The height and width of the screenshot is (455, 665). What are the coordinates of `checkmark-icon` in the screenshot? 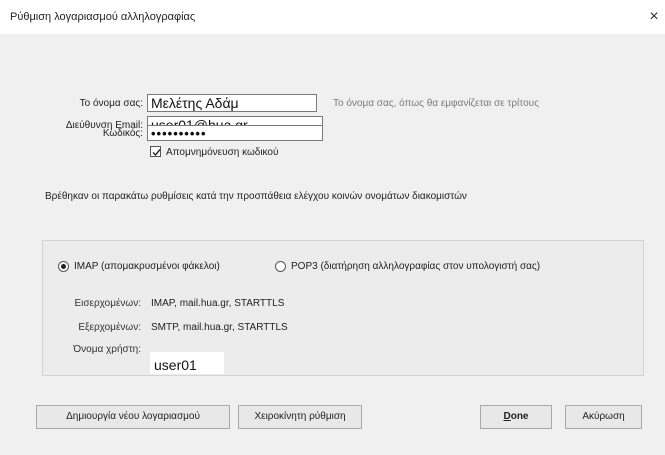 It's located at (156, 153).